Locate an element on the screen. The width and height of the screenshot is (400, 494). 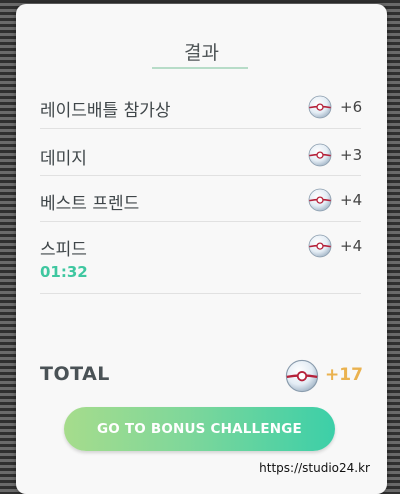
reward-row-label: 레이드배틀 참가상 is located at coordinates (105, 111).